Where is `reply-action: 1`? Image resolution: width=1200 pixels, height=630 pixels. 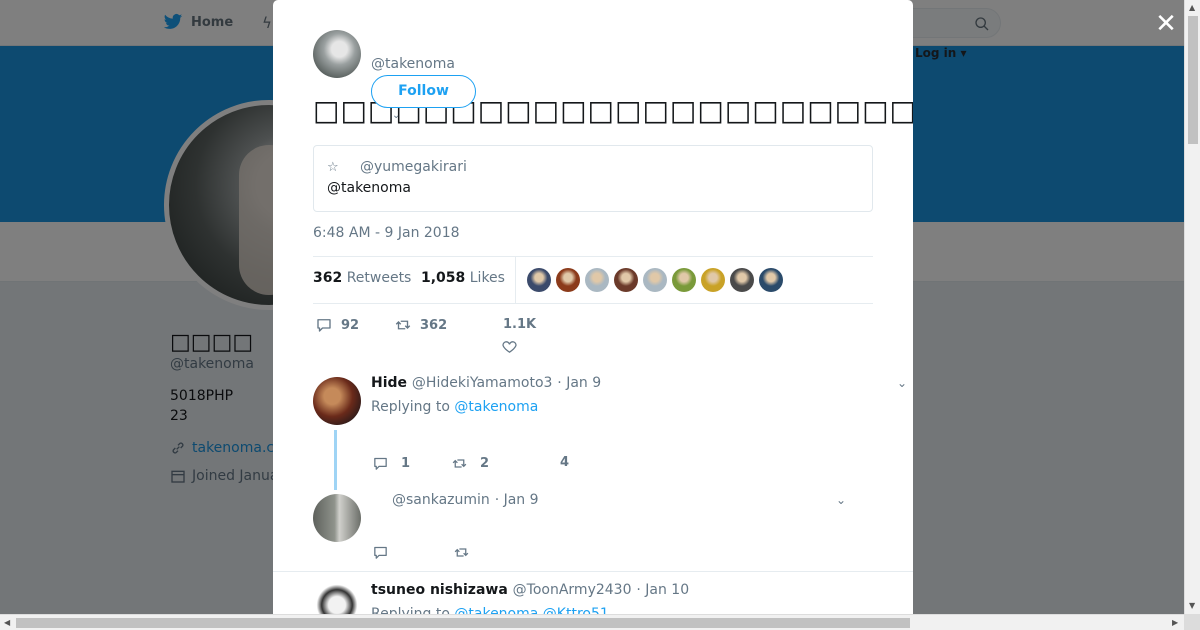
reply-action: 1 is located at coordinates (391, 463).